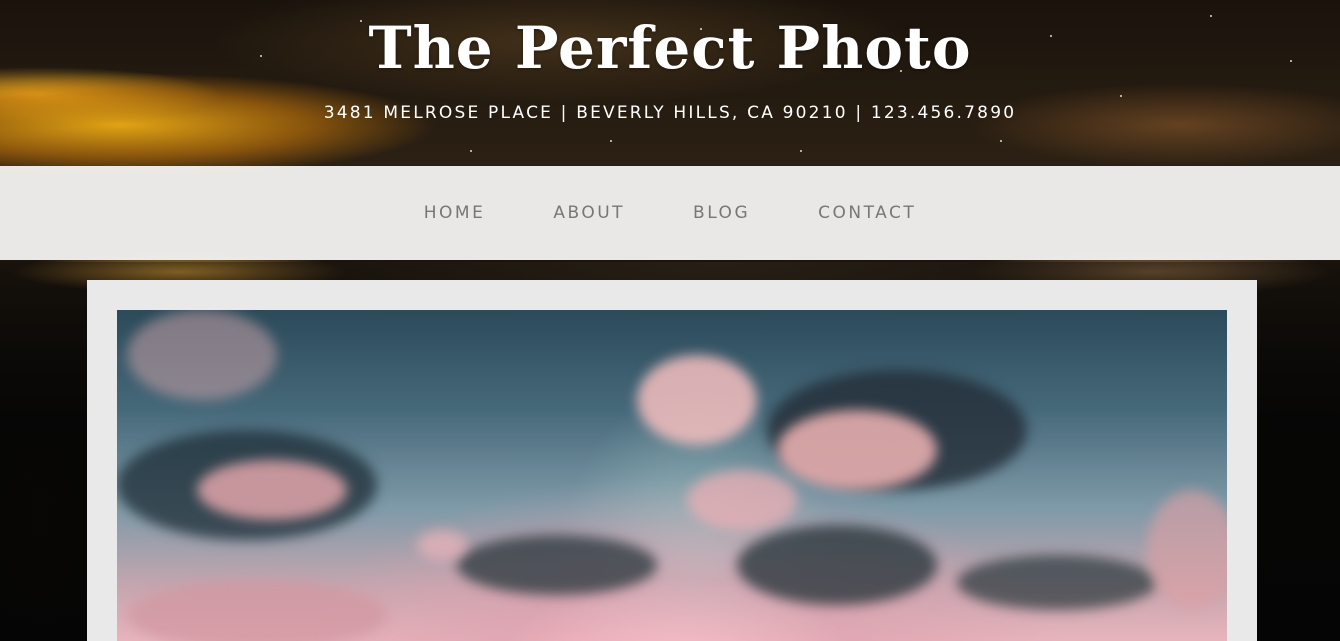  Describe the element at coordinates (867, 213) in the screenshot. I see `nav-item-contact: CONTACT` at that location.